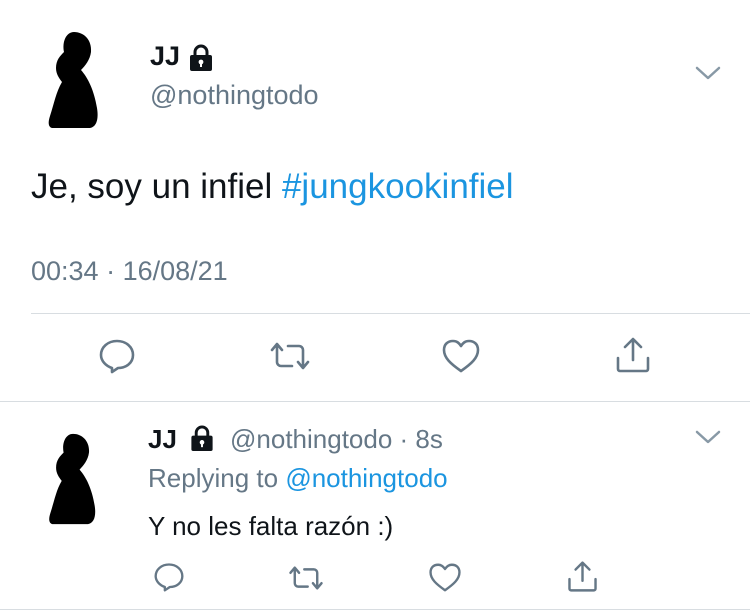  What do you see at coordinates (234, 95) in the screenshot?
I see `main-handle: @nothingtodo` at bounding box center [234, 95].